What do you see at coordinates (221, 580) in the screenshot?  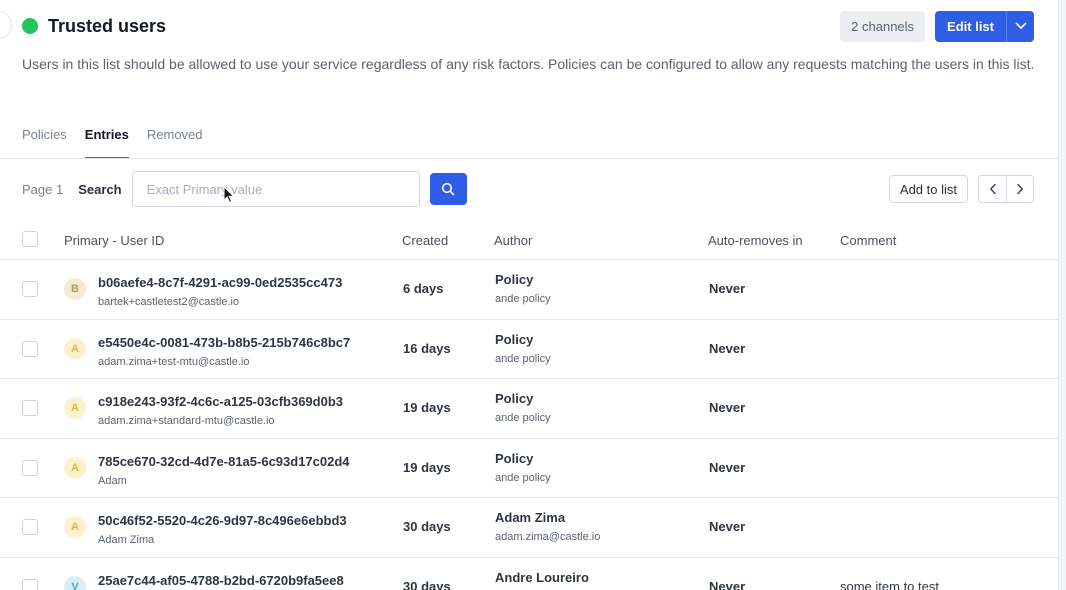 I see `user-id: 25ae7c44-af05-4788-b2bd-6720b9fa5ee8` at bounding box center [221, 580].